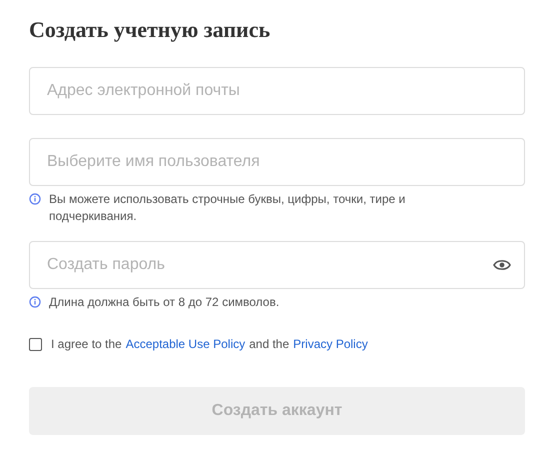 This screenshot has height=453, width=559. Describe the element at coordinates (164, 302) in the screenshot. I see `hint-text: Длина должна быть от 8 до 72 символов.` at that location.